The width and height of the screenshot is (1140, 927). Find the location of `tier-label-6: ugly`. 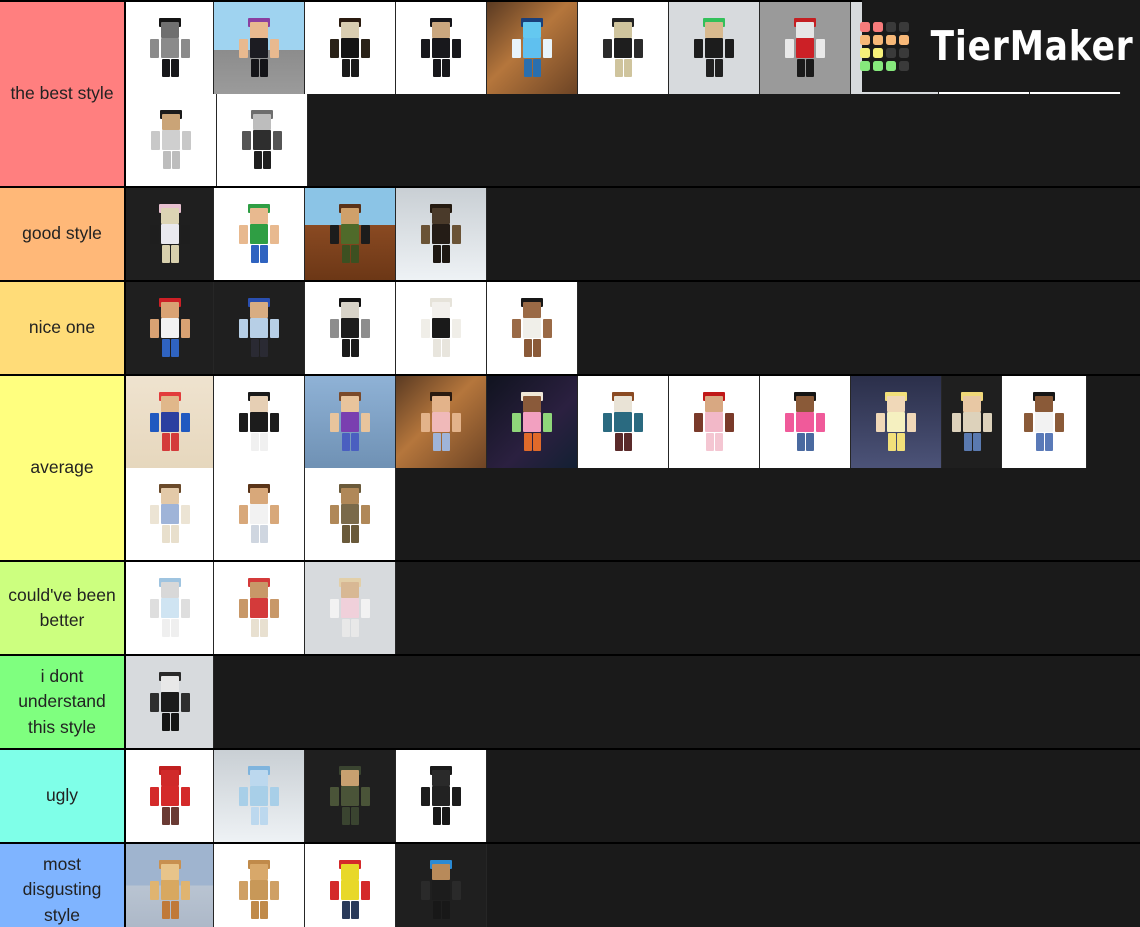

tier-label-6: ugly is located at coordinates (63, 796).